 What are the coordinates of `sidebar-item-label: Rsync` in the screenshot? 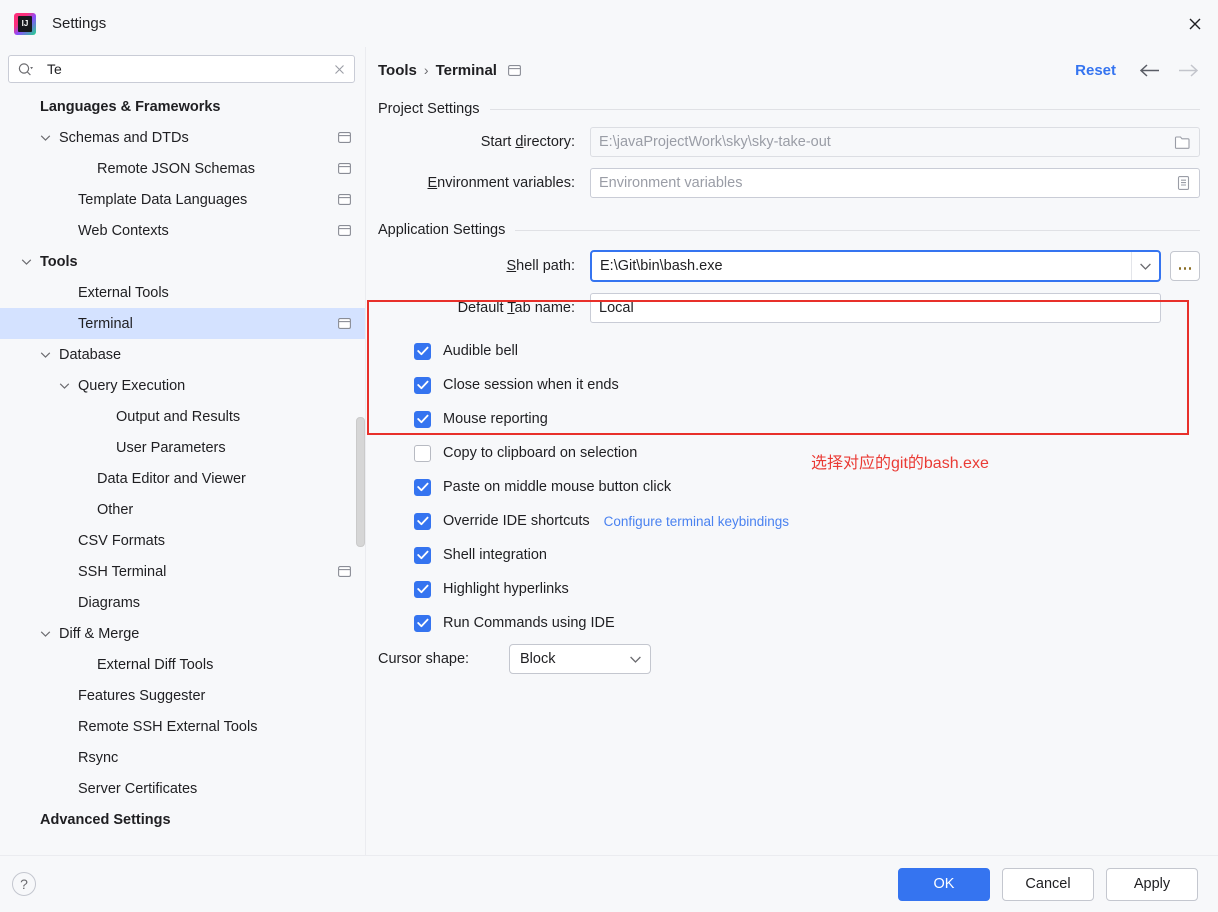 It's located at (98, 757).